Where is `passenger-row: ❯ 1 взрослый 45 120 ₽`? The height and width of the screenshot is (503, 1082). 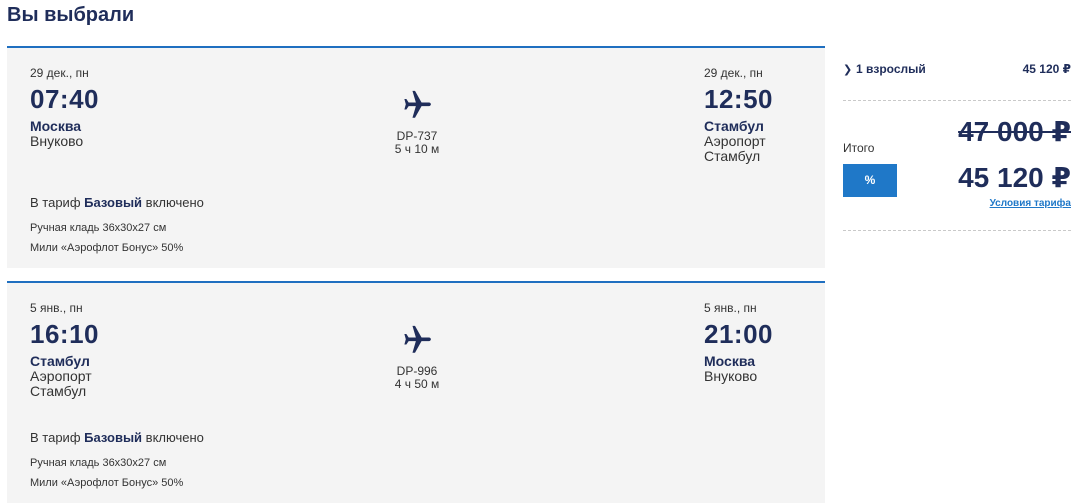
passenger-row: ❯ 1 взрослый 45 120 ₽ is located at coordinates (957, 70).